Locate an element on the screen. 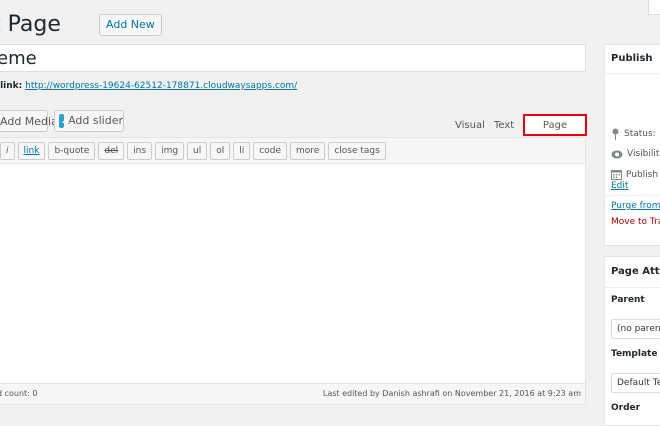  screen-options-tab is located at coordinates (654, 7).